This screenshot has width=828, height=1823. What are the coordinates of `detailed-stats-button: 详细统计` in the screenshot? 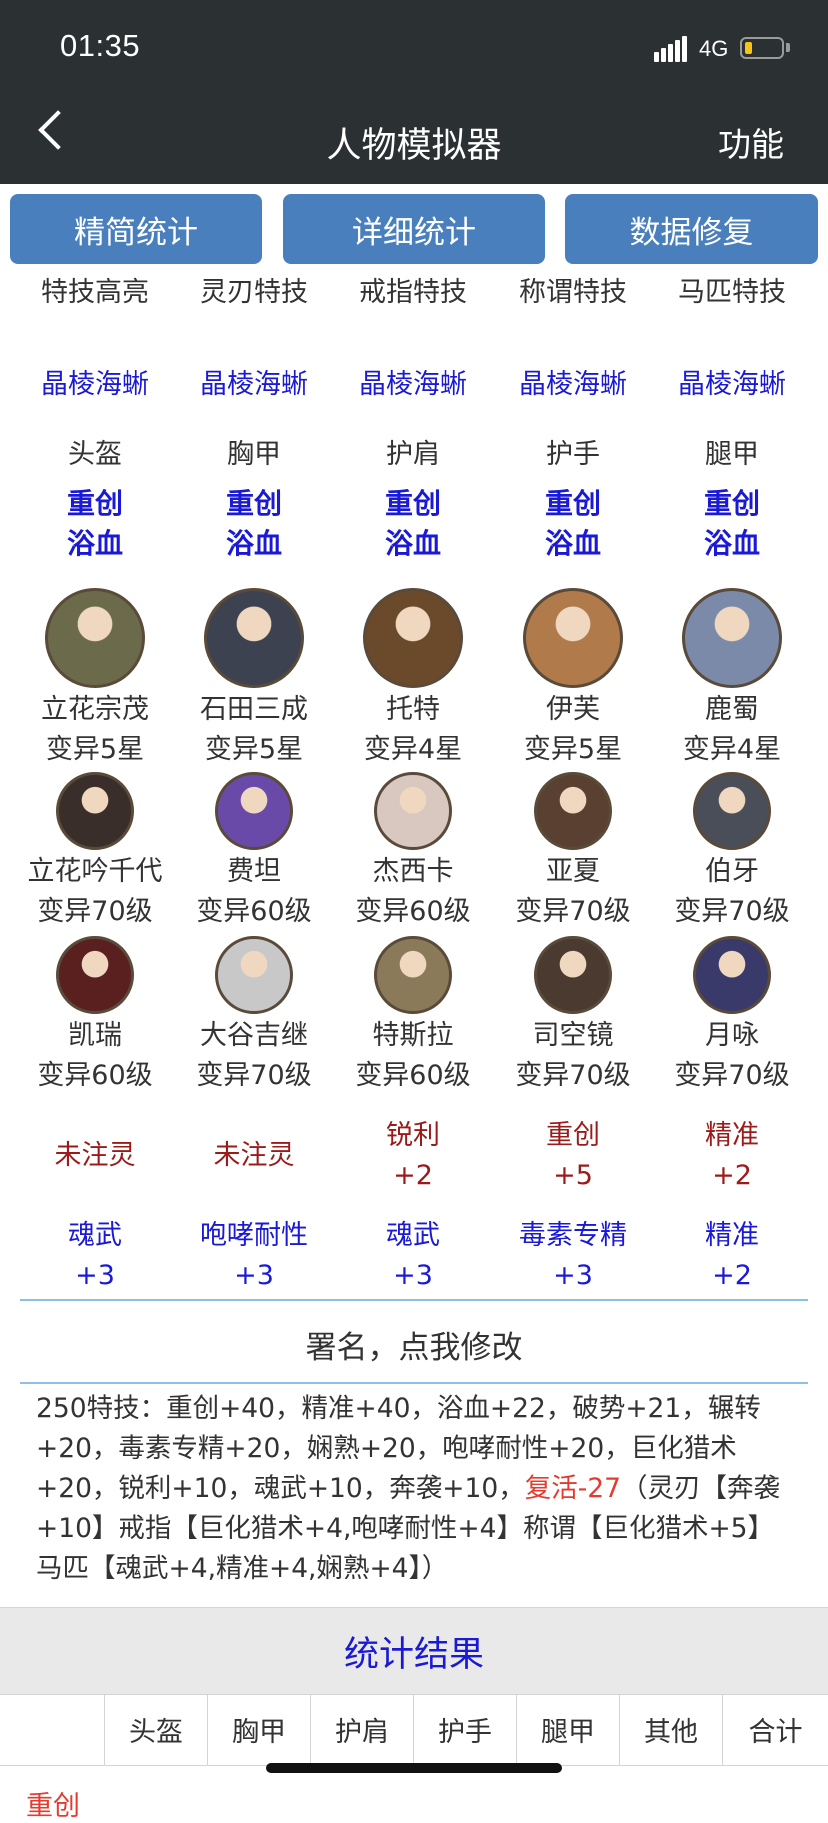 It's located at (414, 229).